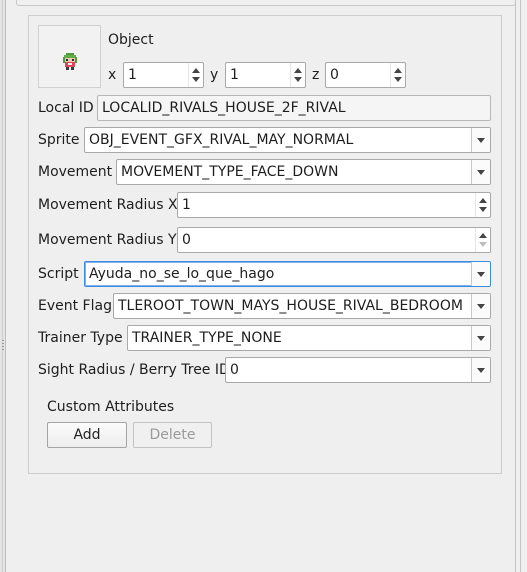 The image size is (527, 572). I want to click on x-decrement-icon, so click(196, 79).